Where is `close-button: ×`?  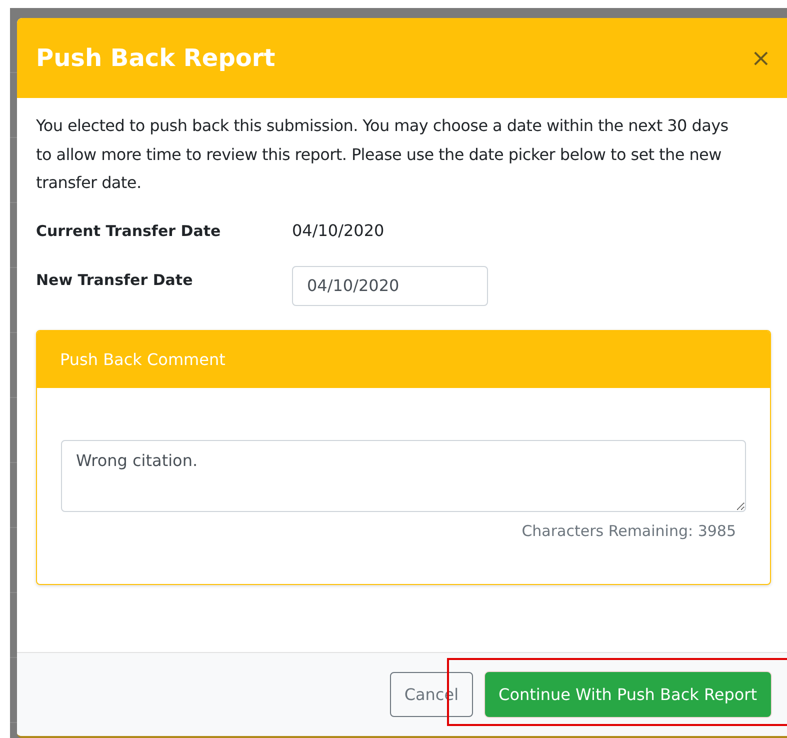
close-button: × is located at coordinates (760, 58).